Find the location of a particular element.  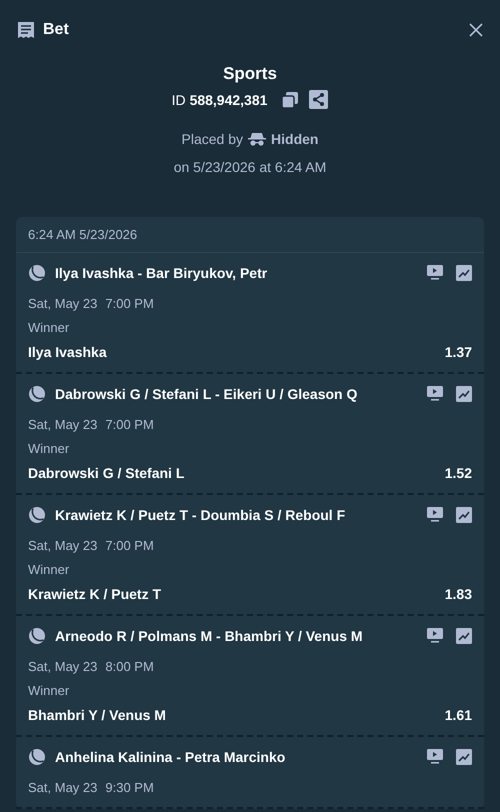

event-title: Krawietz K / Puetz T - Doumbia S / Reboul F is located at coordinates (200, 515).